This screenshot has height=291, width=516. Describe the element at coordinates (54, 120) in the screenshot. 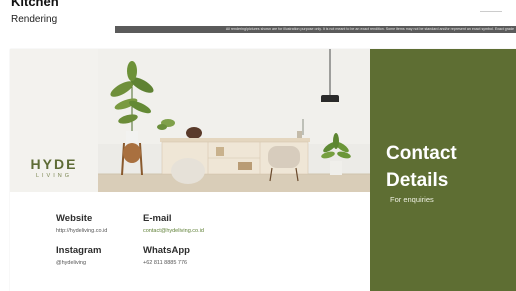

I see `brand-logo: HYDE LIVING` at that location.